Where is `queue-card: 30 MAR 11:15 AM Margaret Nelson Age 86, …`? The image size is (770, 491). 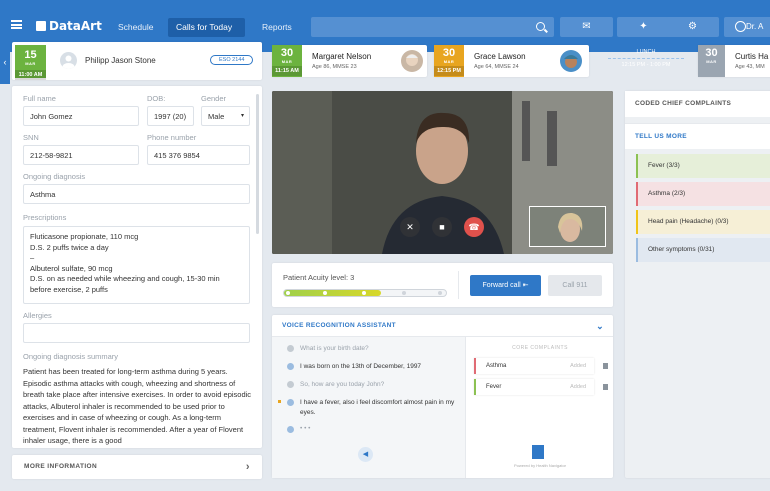
queue-card: 30 MAR 11:15 AM Margaret Nelson Age 86, … is located at coordinates (349, 61).